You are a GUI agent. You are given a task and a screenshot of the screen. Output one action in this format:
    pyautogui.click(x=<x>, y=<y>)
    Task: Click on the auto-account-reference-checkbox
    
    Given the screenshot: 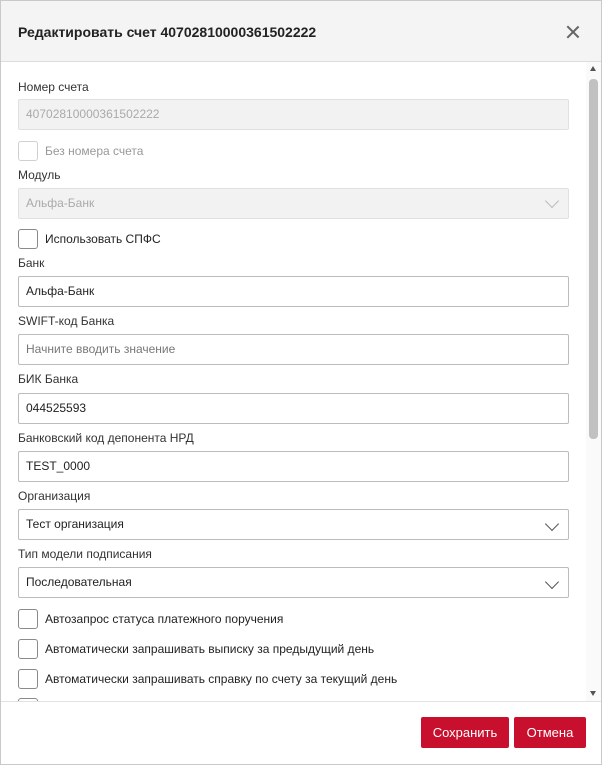 What is the action you would take?
    pyautogui.click(x=28, y=679)
    